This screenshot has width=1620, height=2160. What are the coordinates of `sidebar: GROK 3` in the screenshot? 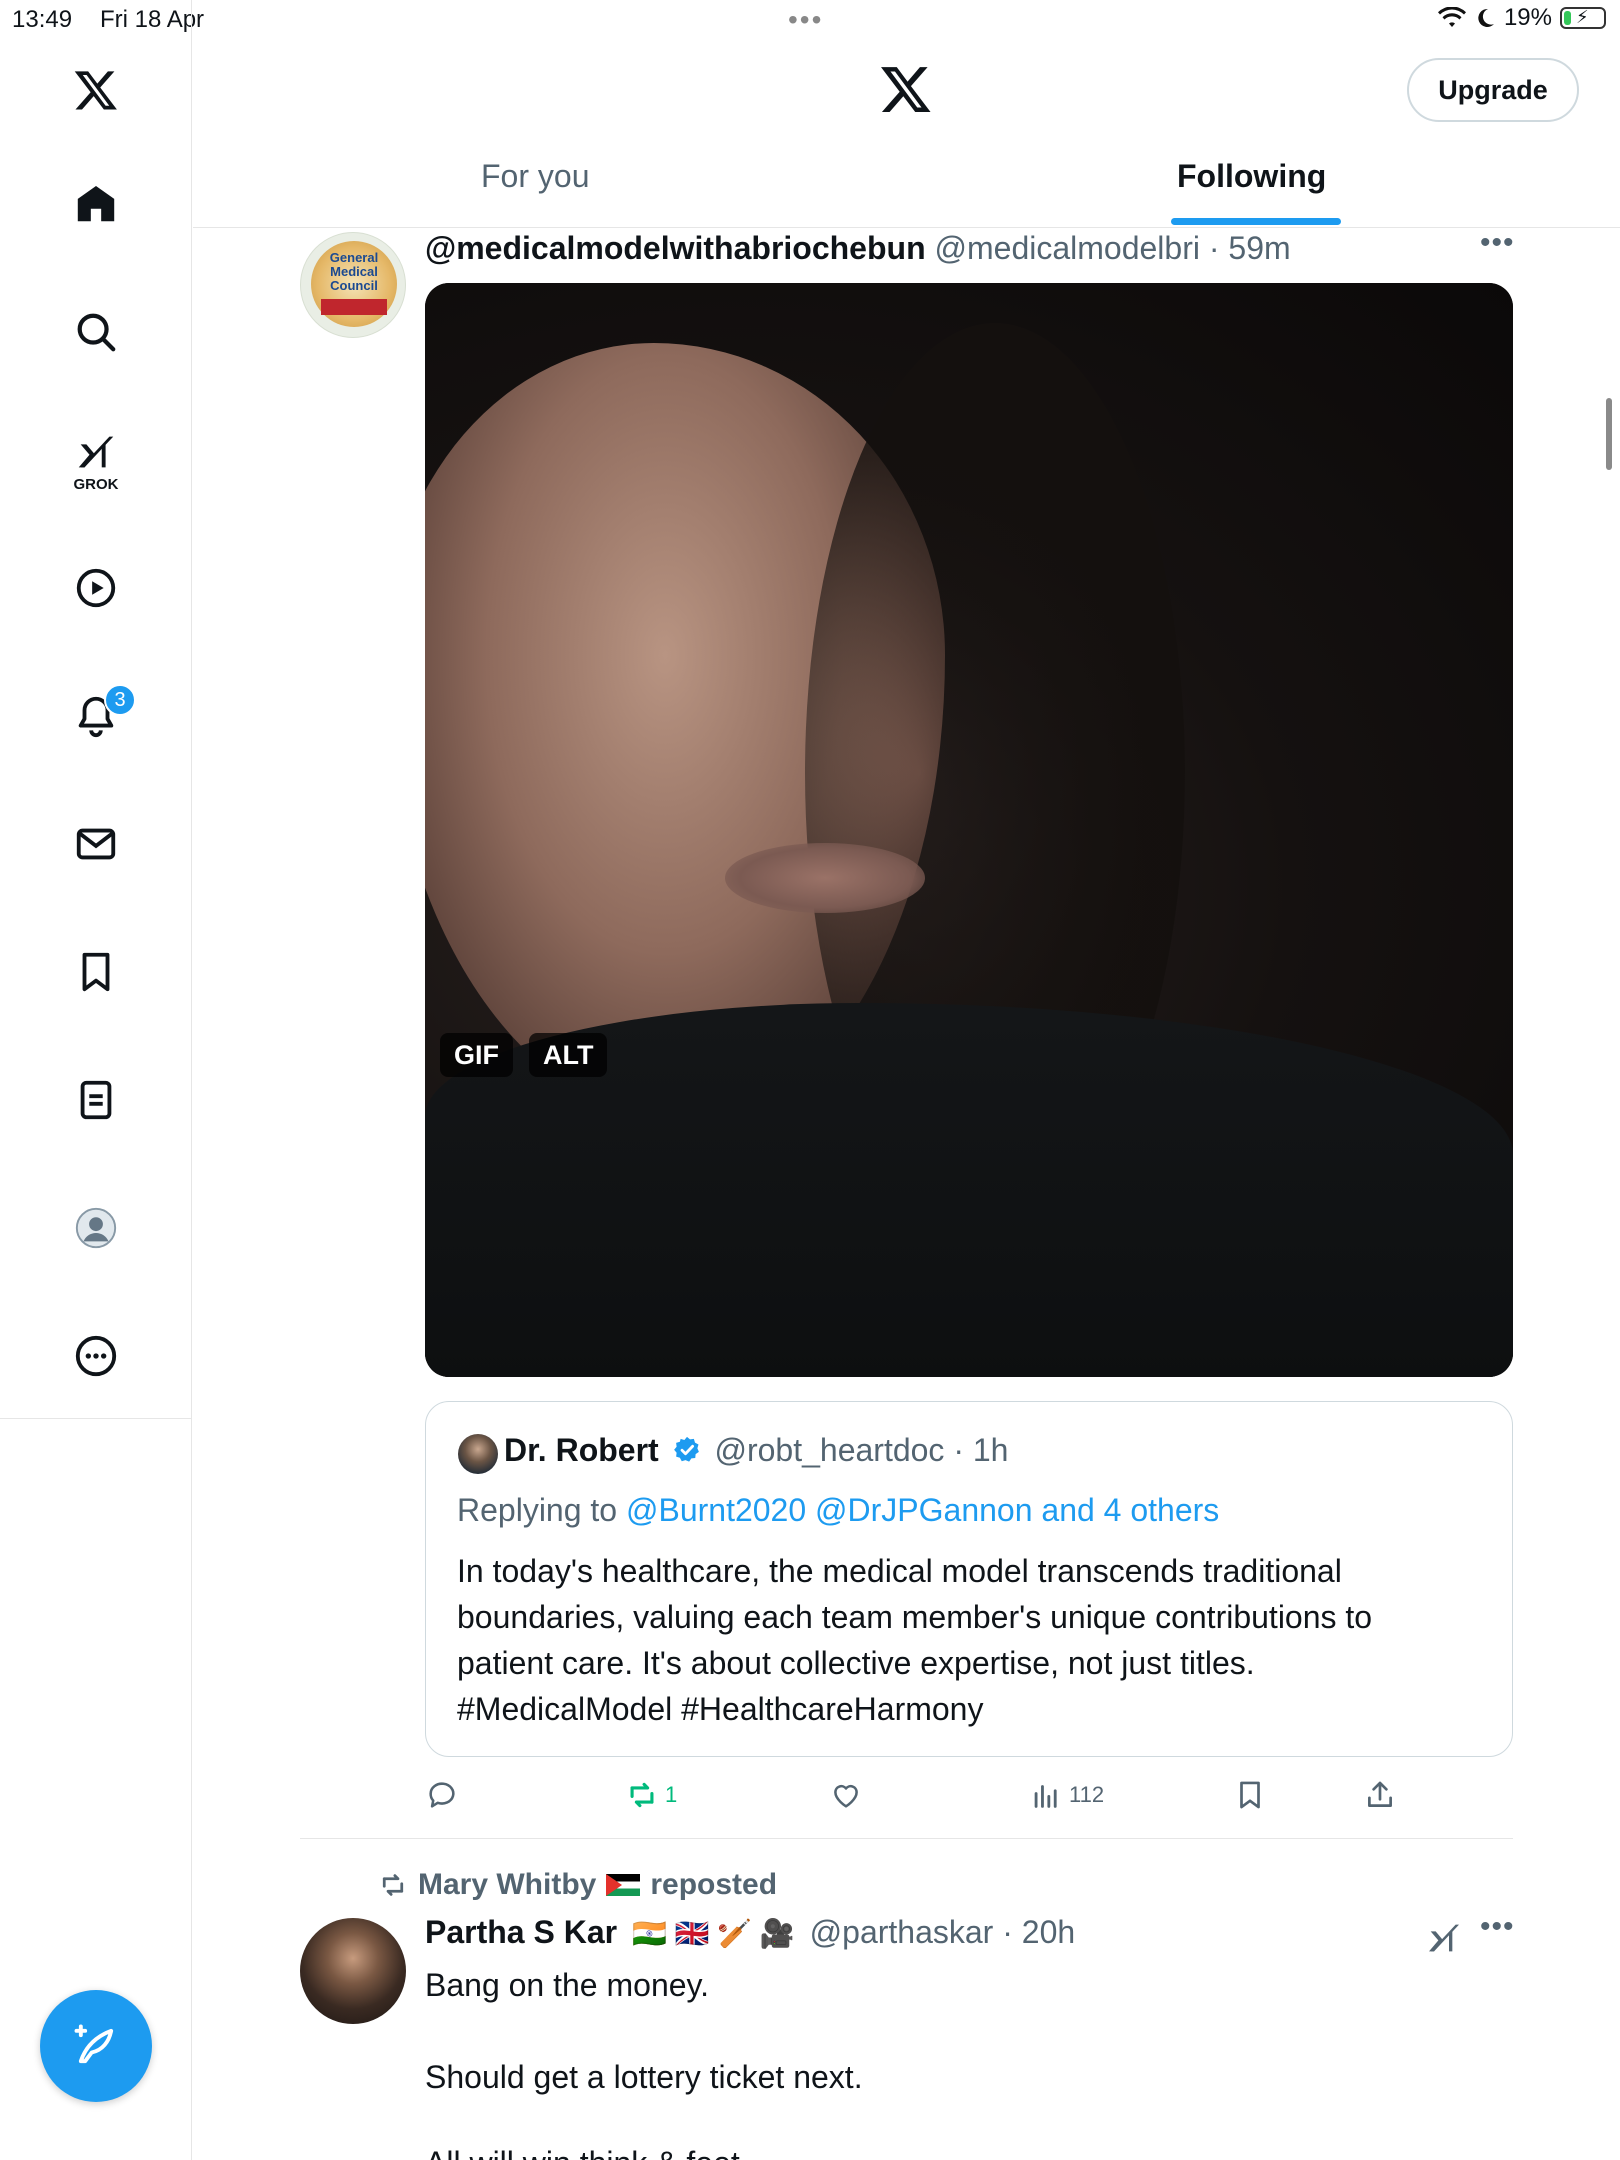 It's located at (96, 1080).